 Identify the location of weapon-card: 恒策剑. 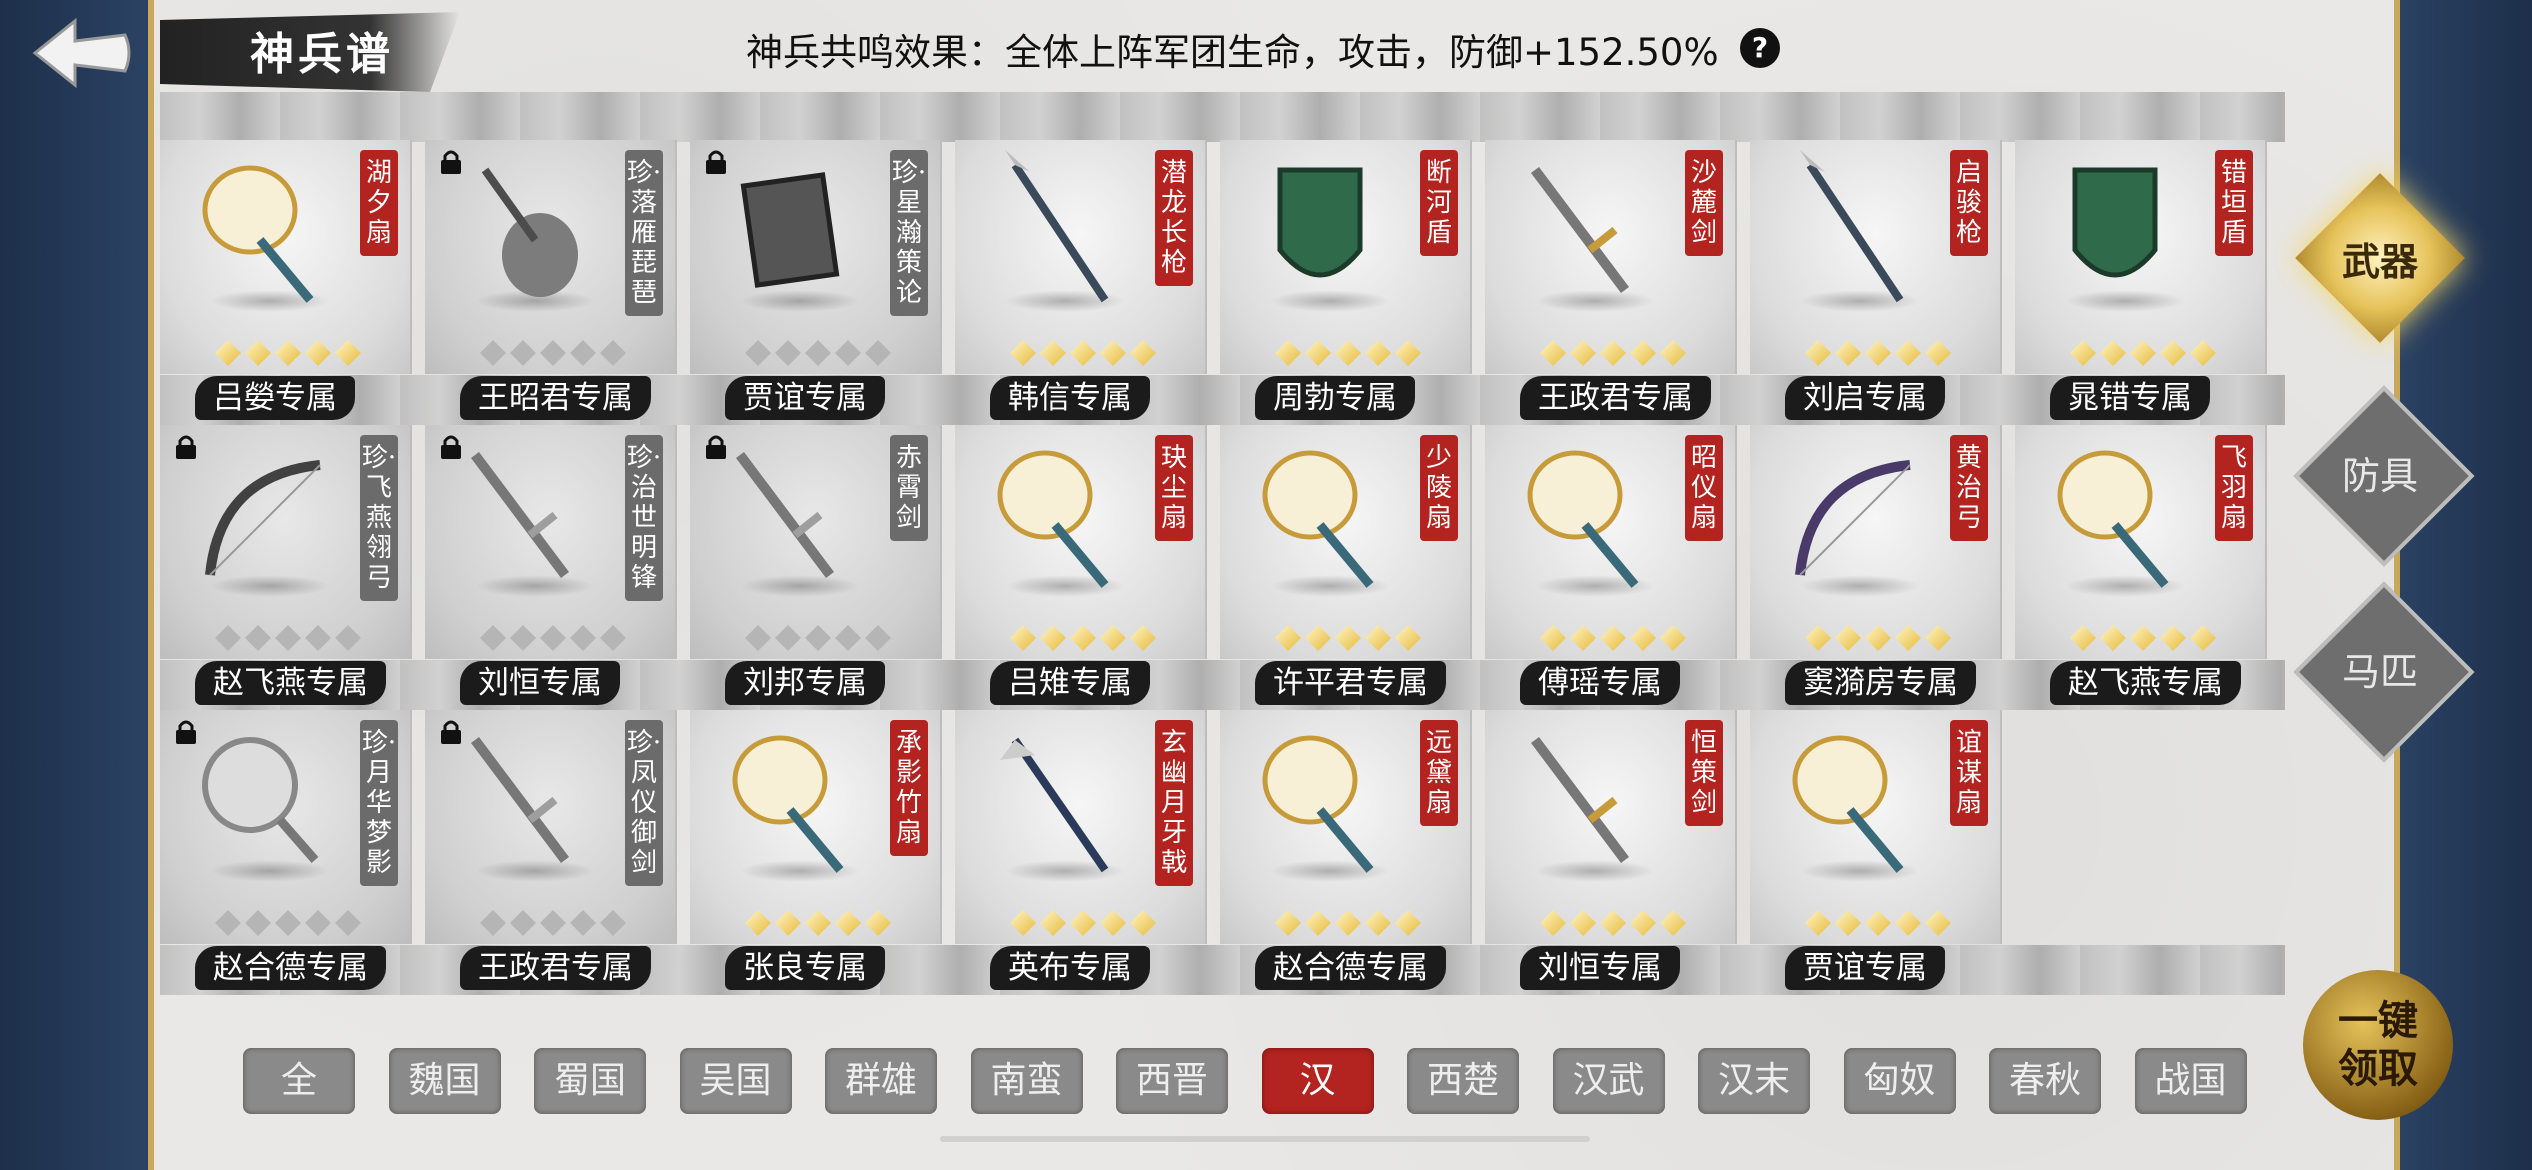
(1611, 827).